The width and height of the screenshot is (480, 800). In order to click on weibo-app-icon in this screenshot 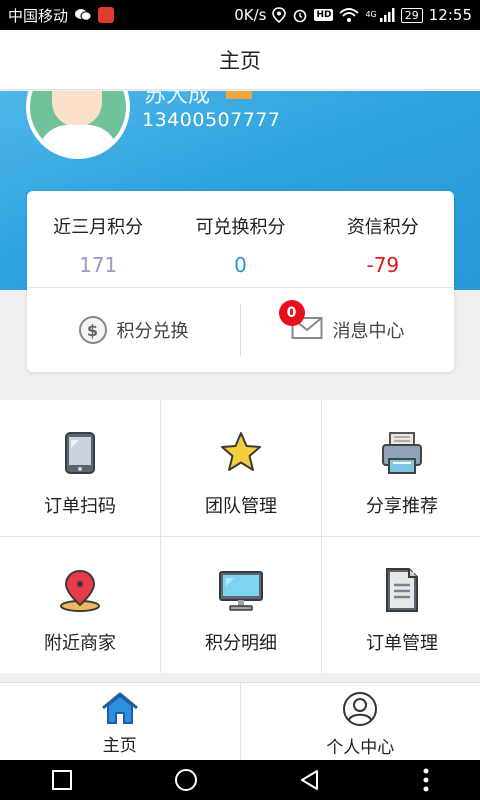, I will do `click(106, 15)`.